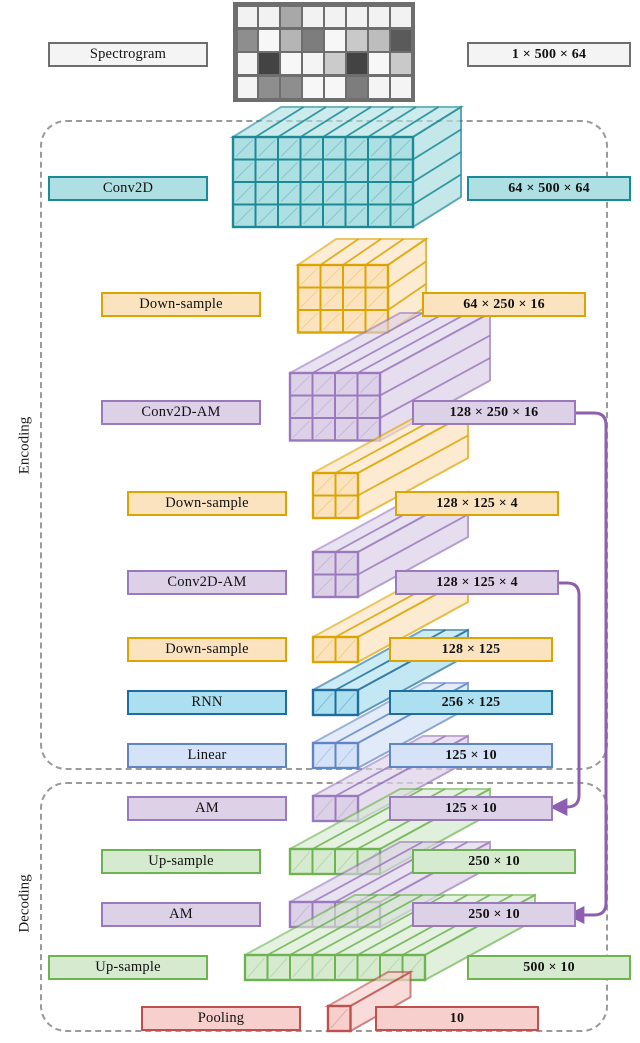 The height and width of the screenshot is (1043, 640). What do you see at coordinates (207, 808) in the screenshot?
I see `layer-label-am1: AM` at bounding box center [207, 808].